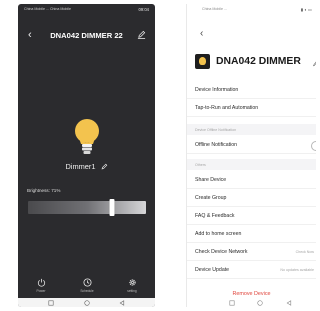  Describe the element at coordinates (202, 61) in the screenshot. I see `device-thumbnail` at that location.